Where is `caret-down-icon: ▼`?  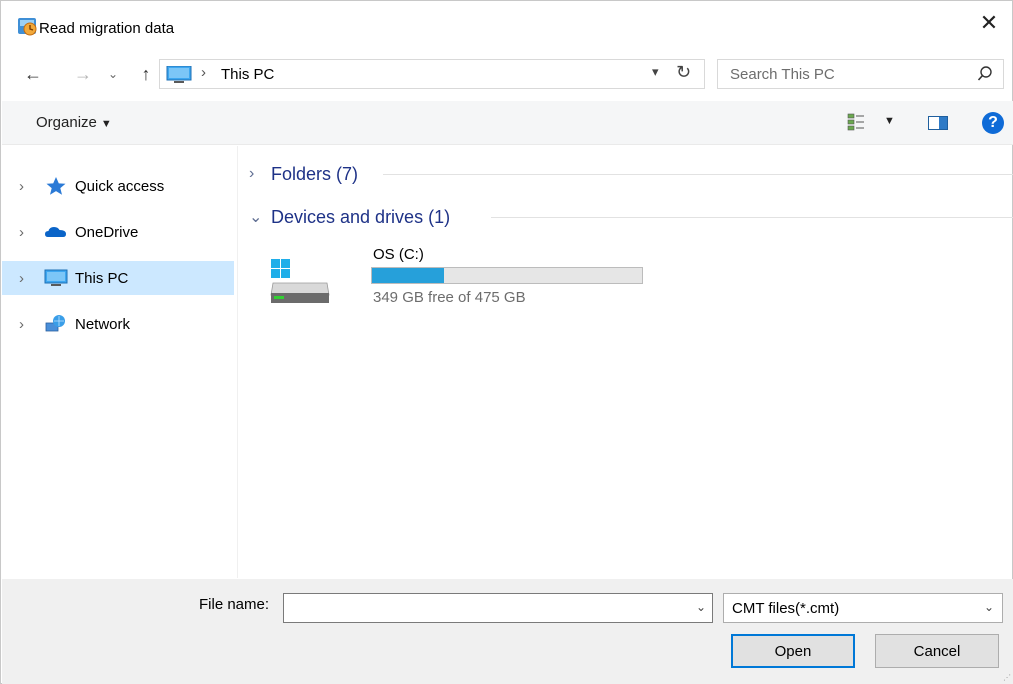
caret-down-icon: ▼ is located at coordinates (106, 124).